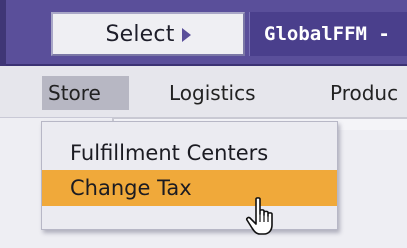  I want to click on menu-item-logistics: Logistics, so click(212, 93).